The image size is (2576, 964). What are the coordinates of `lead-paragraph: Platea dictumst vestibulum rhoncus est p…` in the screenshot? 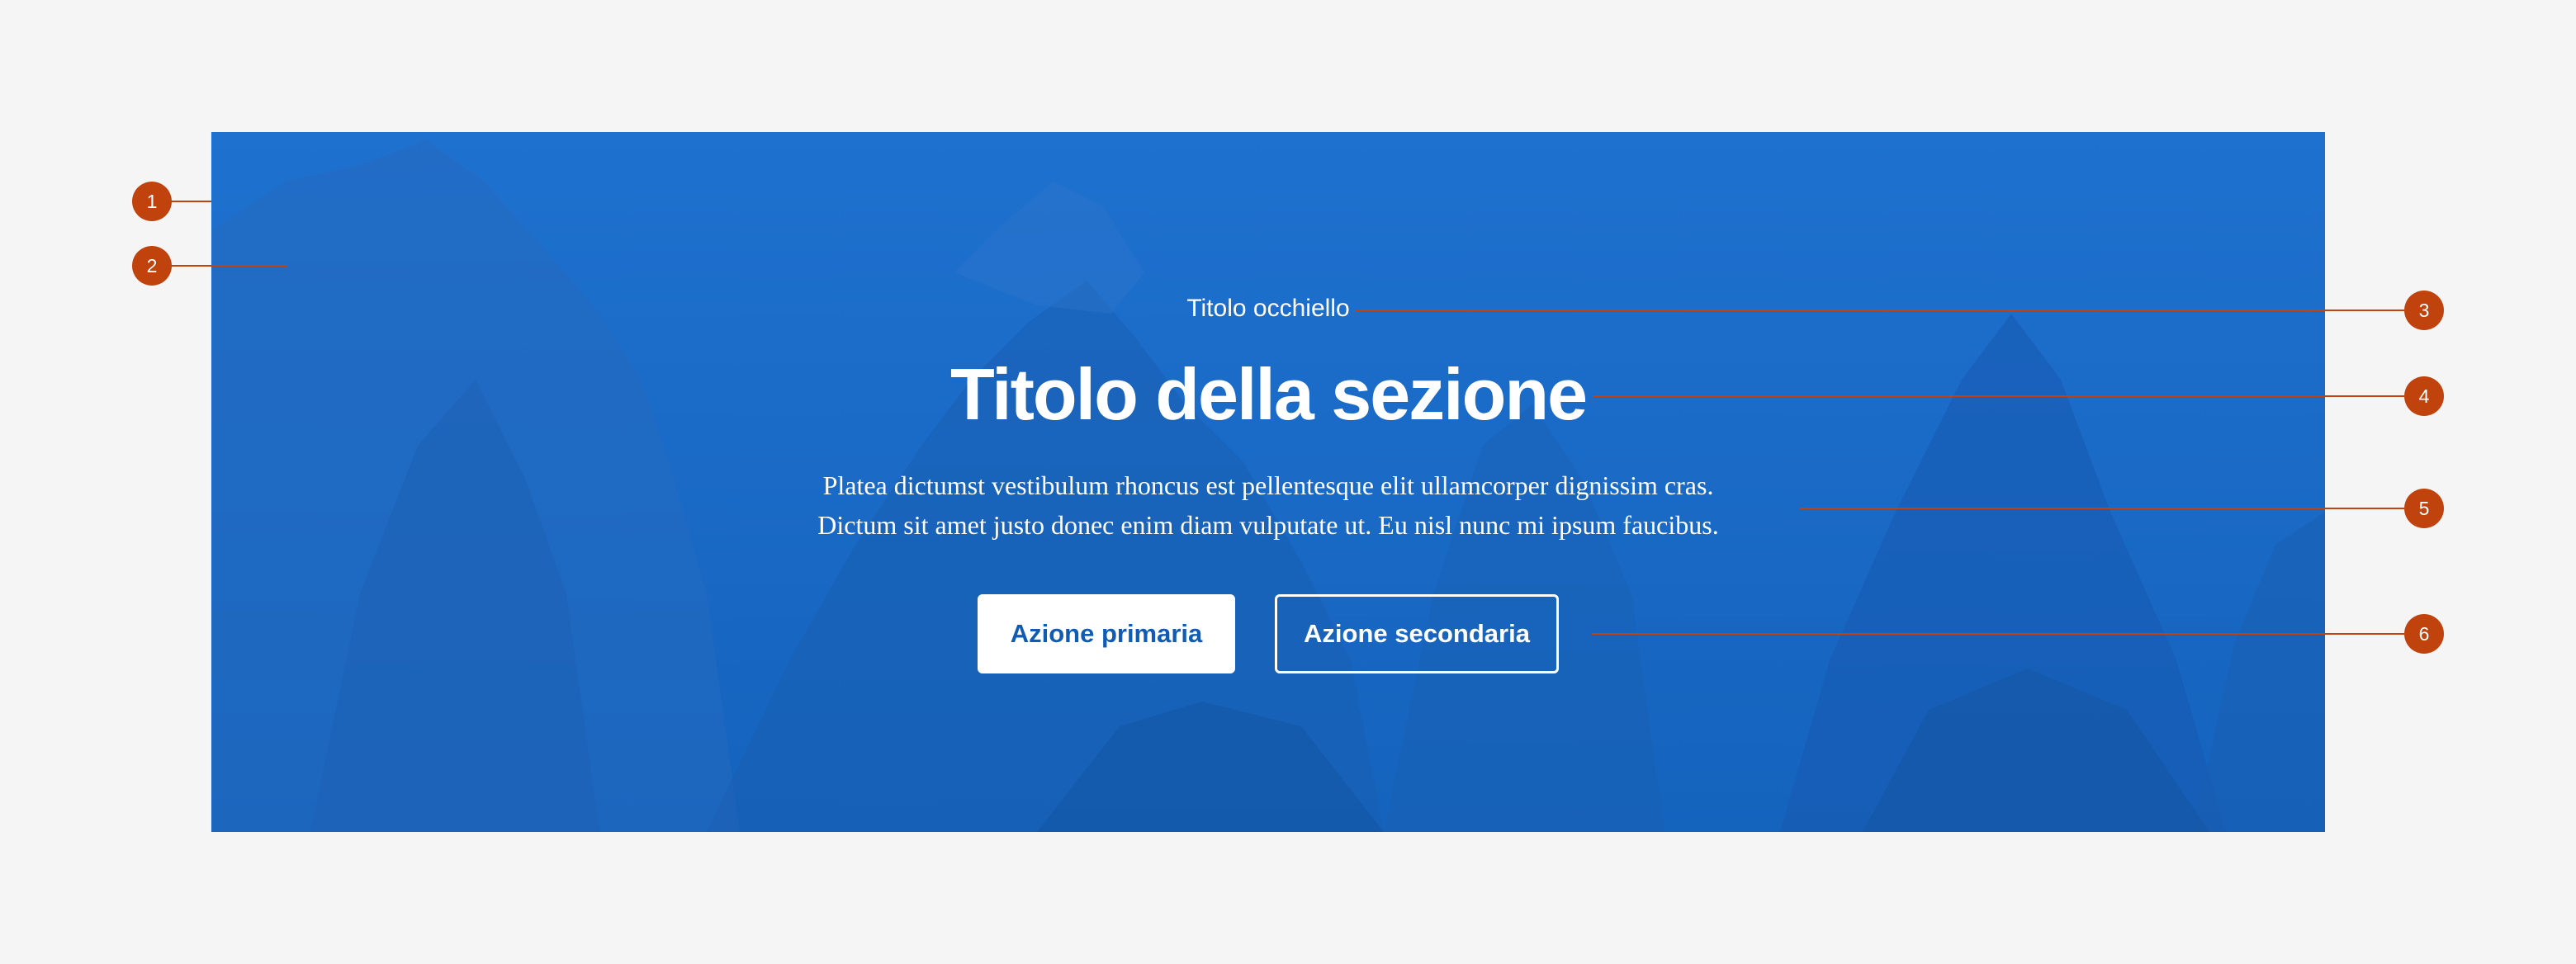 It's located at (1268, 505).